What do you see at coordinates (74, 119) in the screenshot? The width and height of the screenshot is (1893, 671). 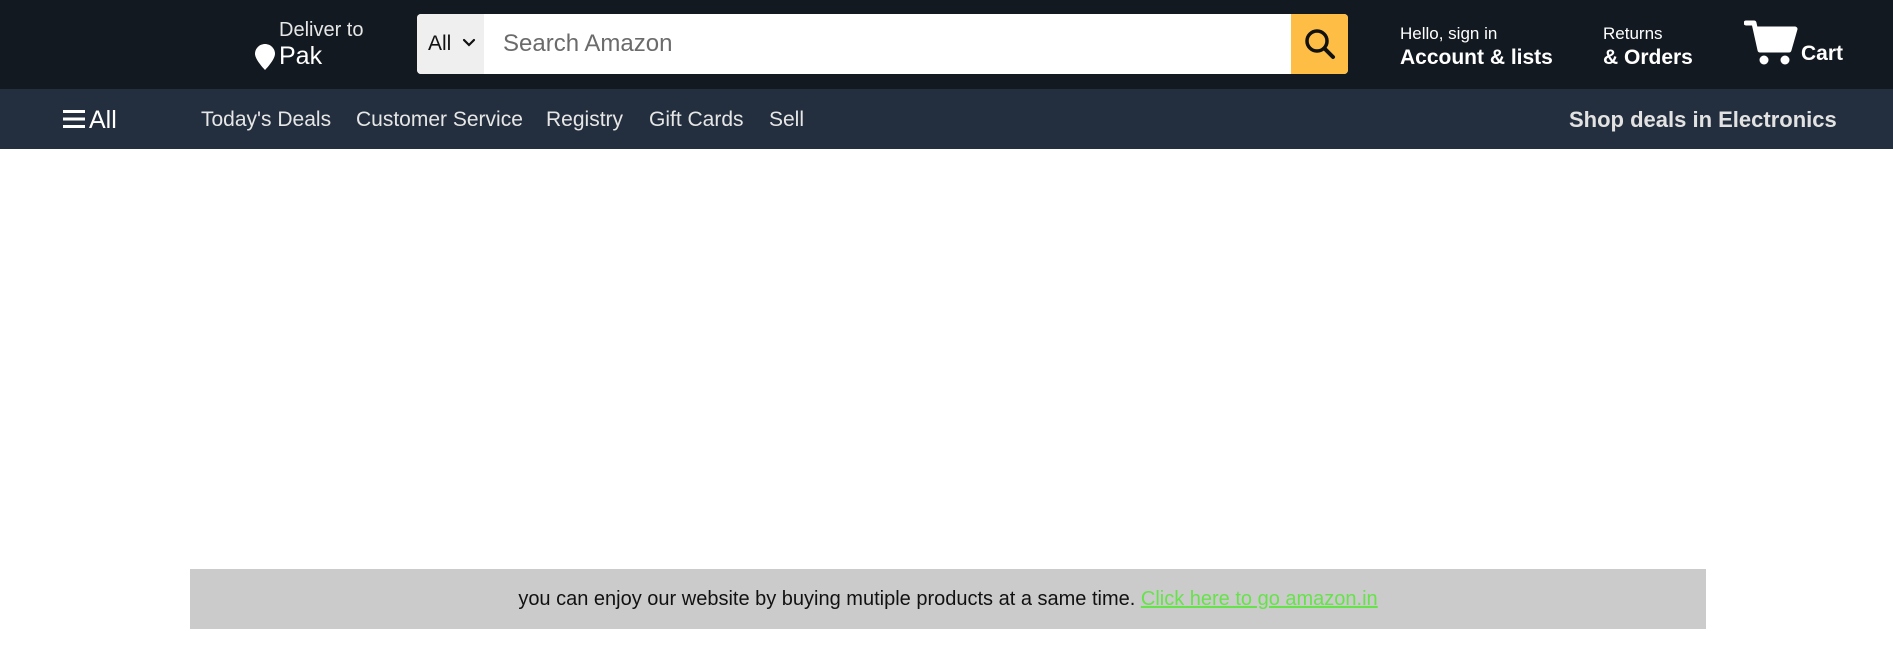 I see `hamburger-icon` at bounding box center [74, 119].